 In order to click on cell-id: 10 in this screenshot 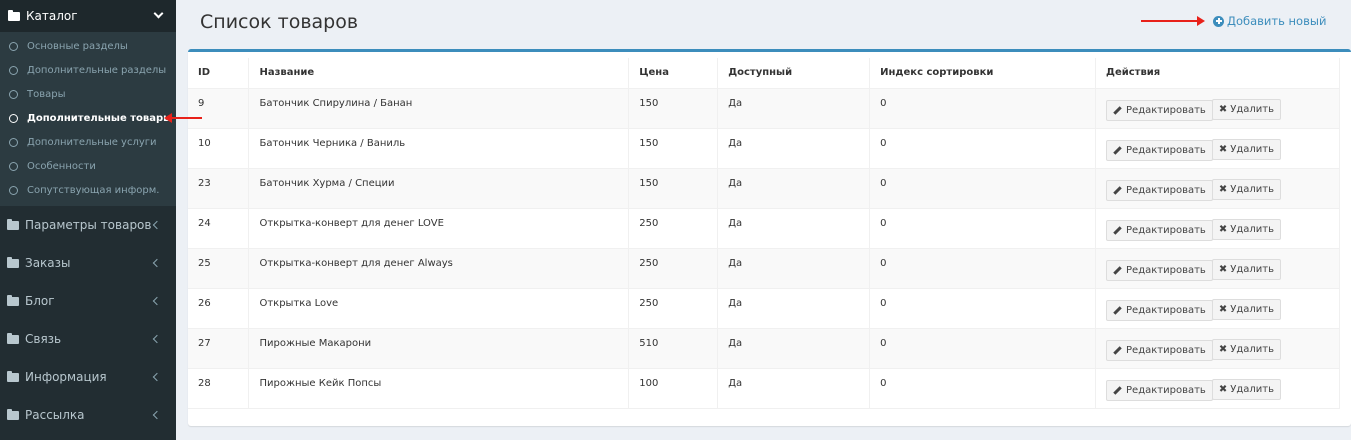, I will do `click(219, 148)`.